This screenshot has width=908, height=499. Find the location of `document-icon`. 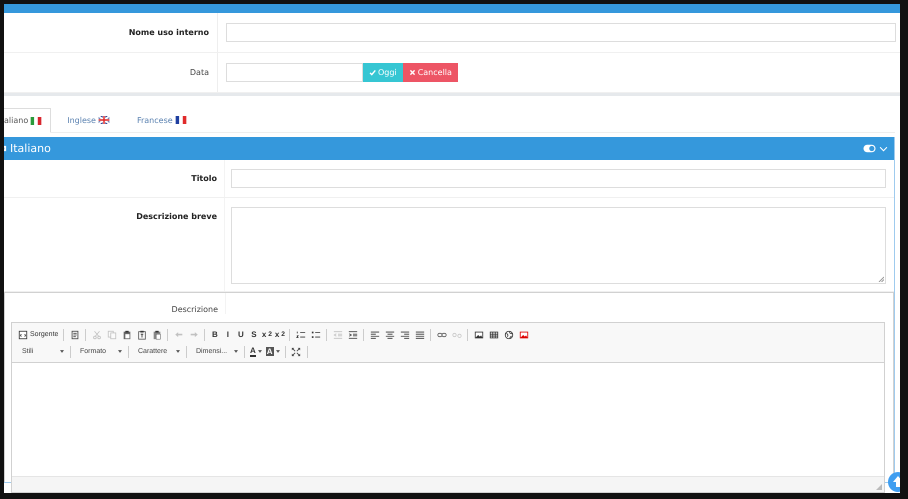

document-icon is located at coordinates (75, 335).